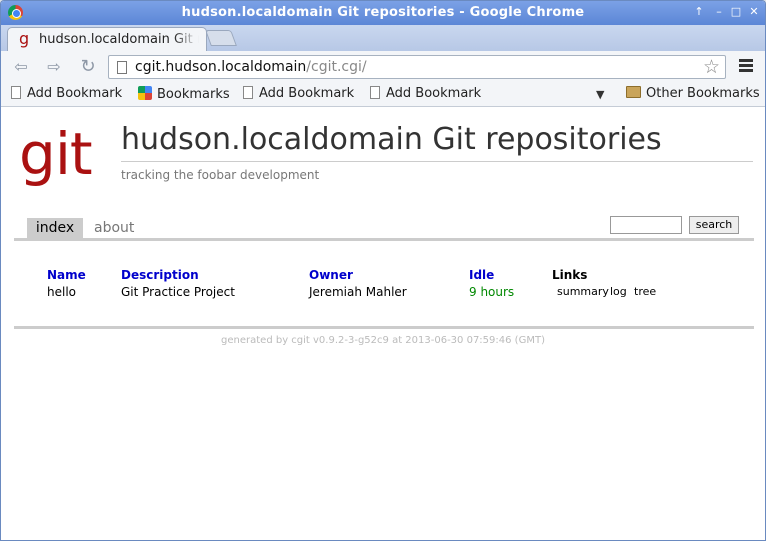  What do you see at coordinates (570, 275) in the screenshot?
I see `column-header-links: Links` at bounding box center [570, 275].